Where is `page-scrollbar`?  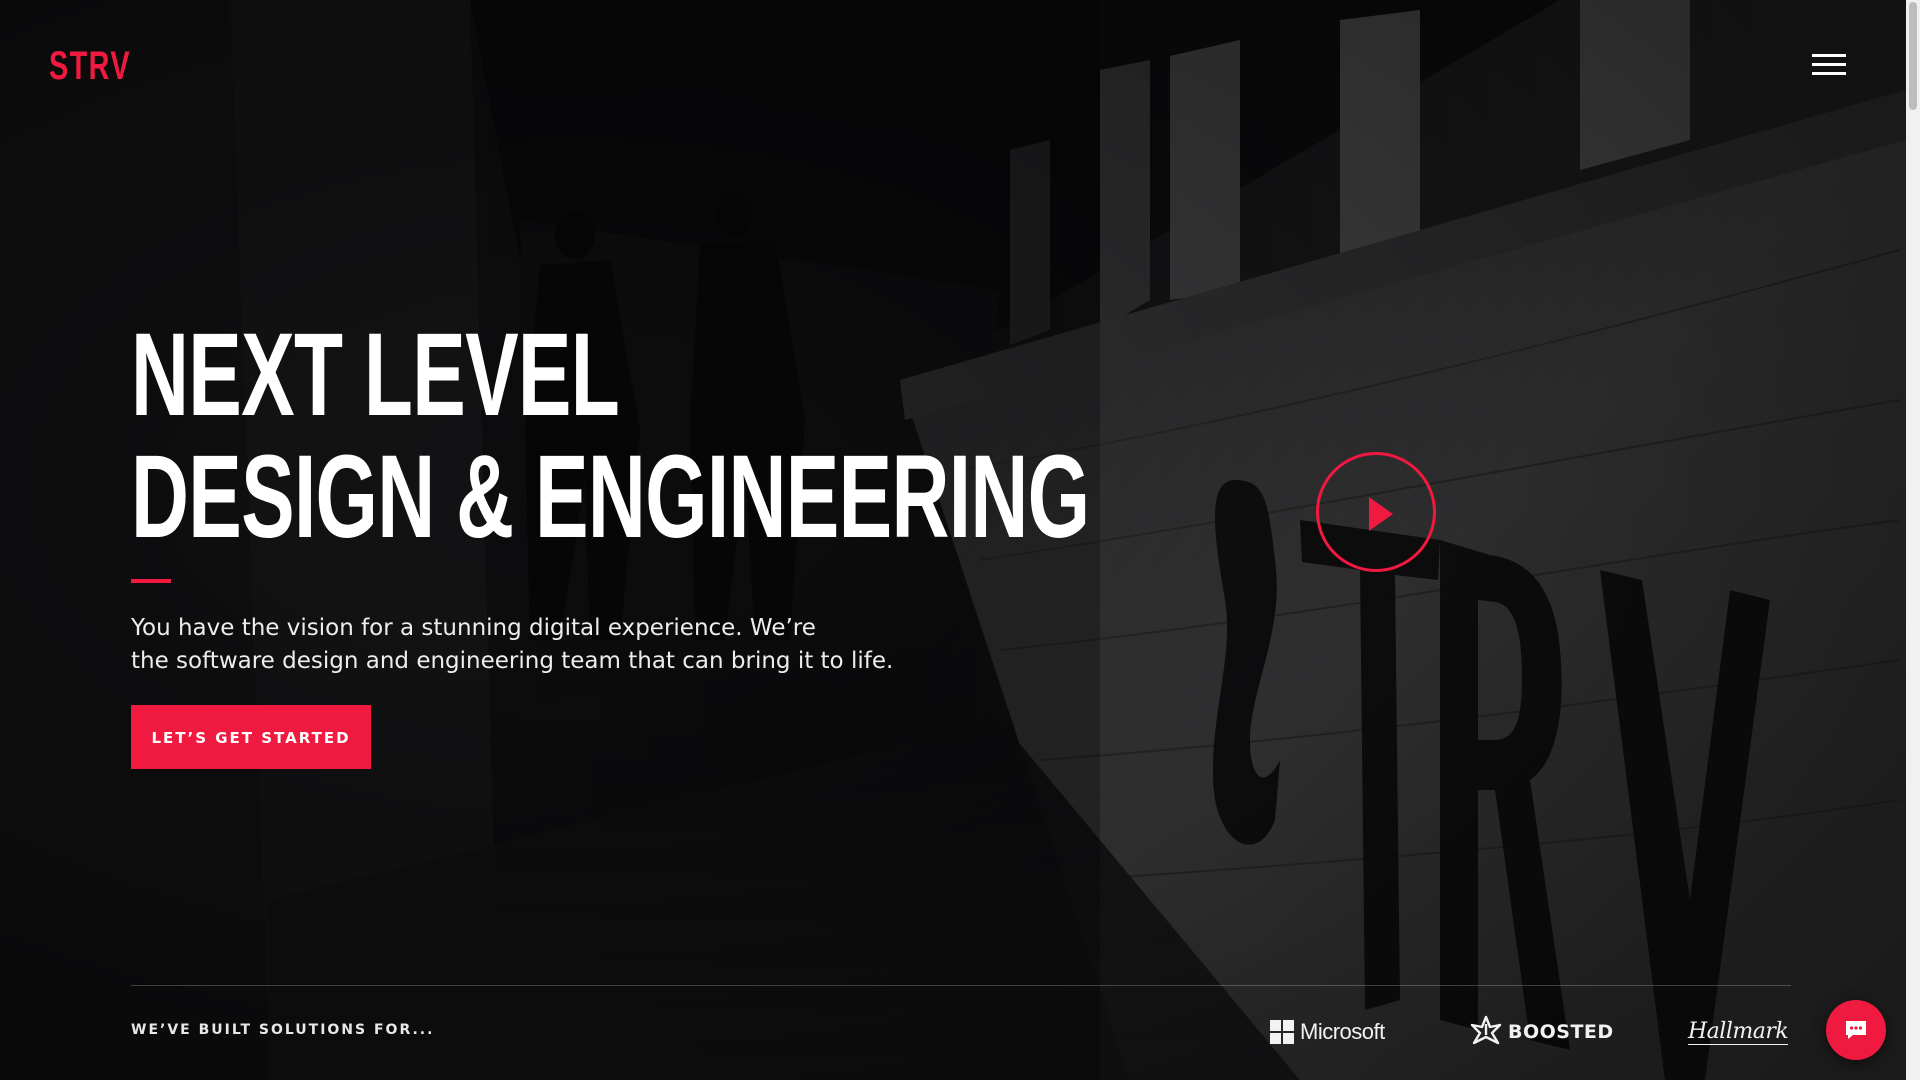 page-scrollbar is located at coordinates (1913, 540).